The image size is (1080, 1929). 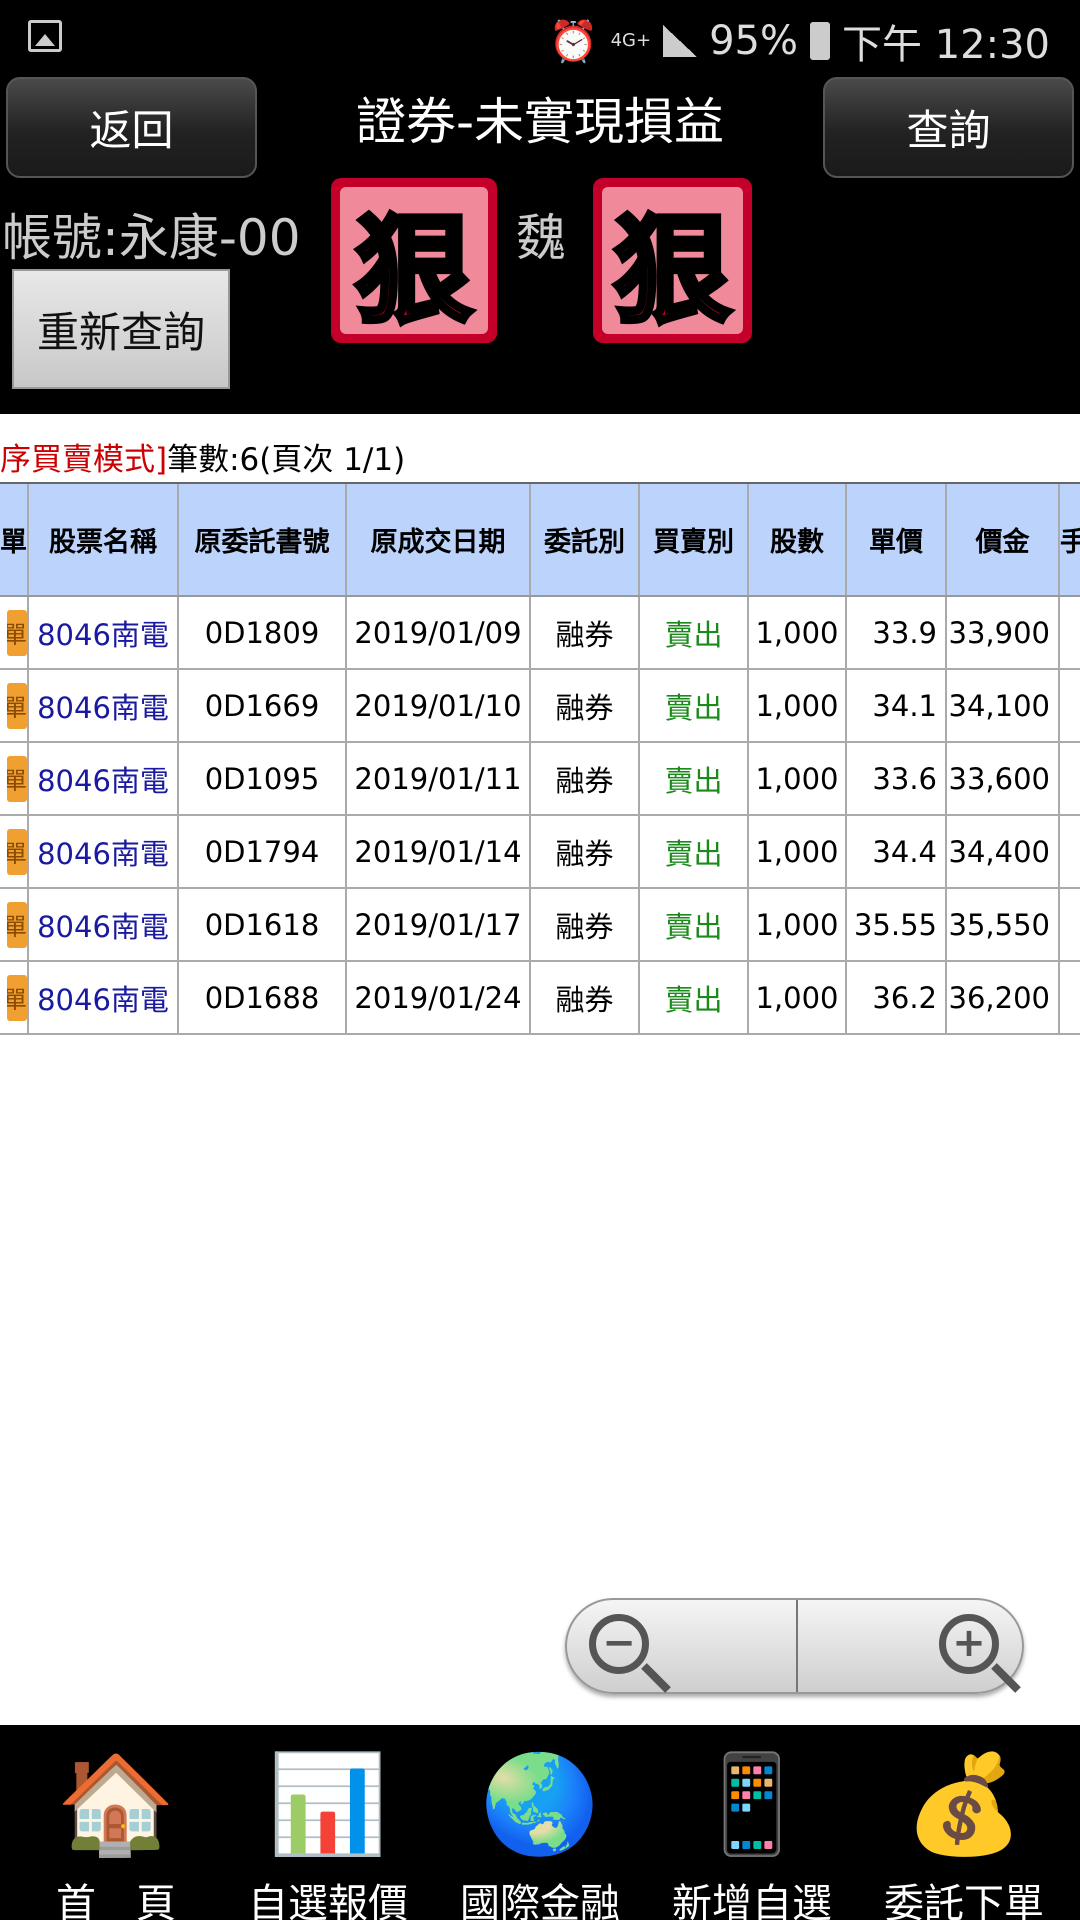 I want to click on col-header: 手, so click(x=1070, y=542).